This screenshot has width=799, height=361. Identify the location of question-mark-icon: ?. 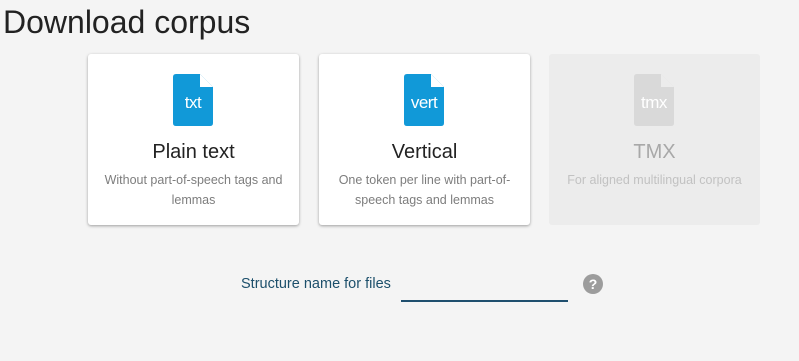
(593, 284).